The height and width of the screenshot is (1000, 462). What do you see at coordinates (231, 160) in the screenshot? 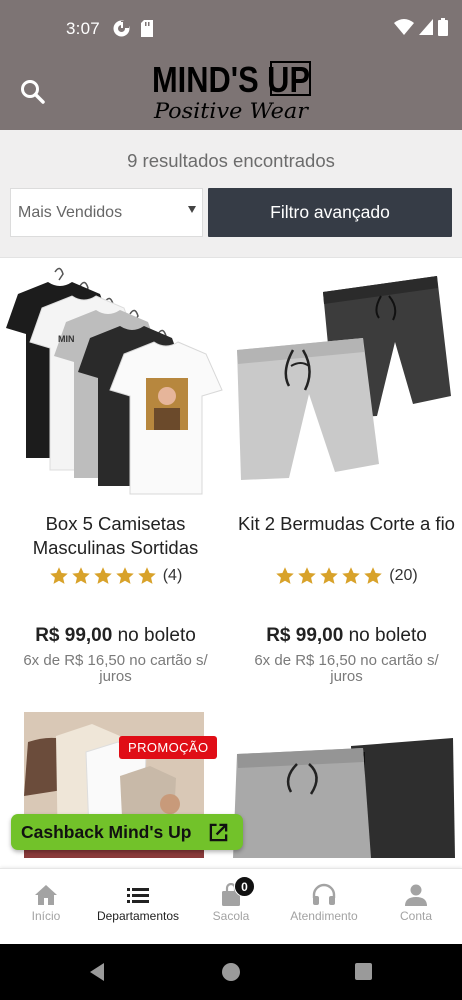
I see `results-count: 9 resultados encontrados` at bounding box center [231, 160].